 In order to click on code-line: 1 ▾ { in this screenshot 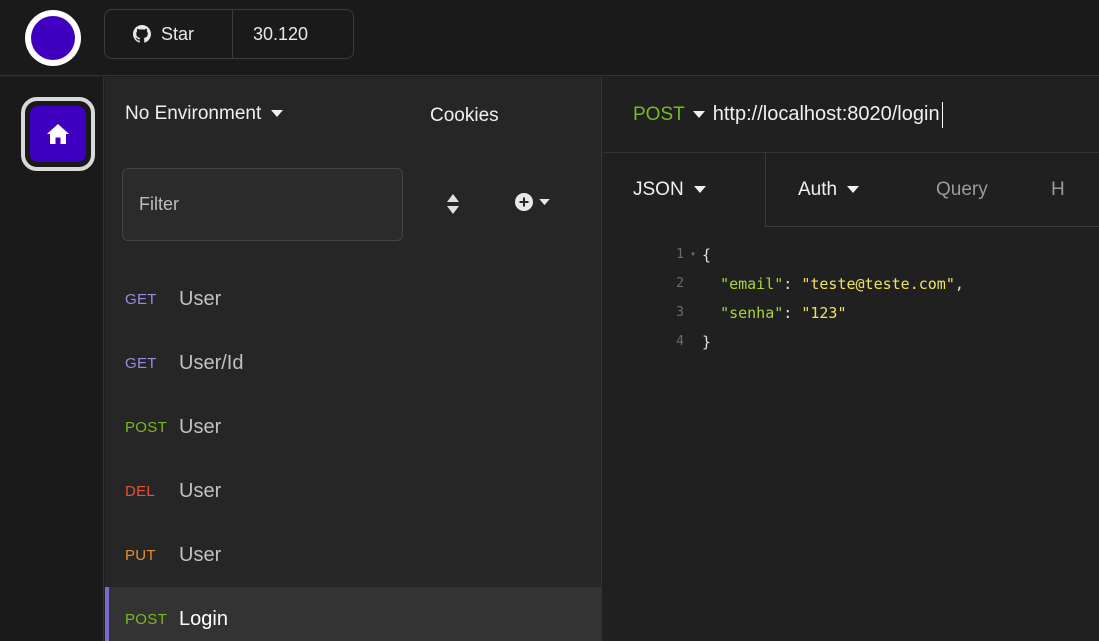, I will do `click(812, 254)`.